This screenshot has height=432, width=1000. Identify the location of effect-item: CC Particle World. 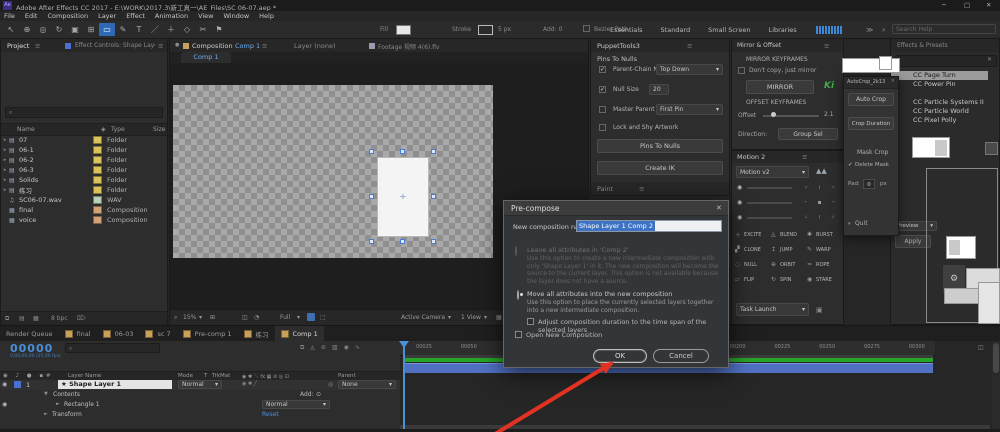
(945, 111).